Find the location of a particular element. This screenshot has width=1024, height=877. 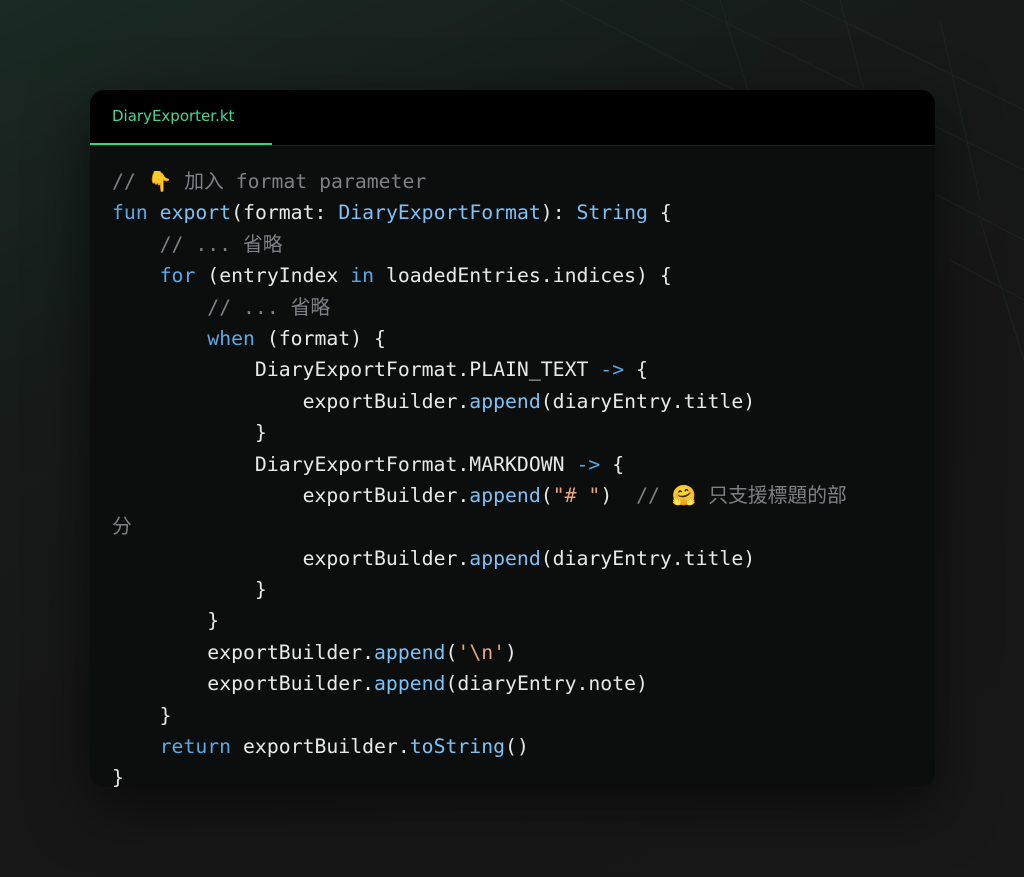

code-text: ): is located at coordinates (558, 213).